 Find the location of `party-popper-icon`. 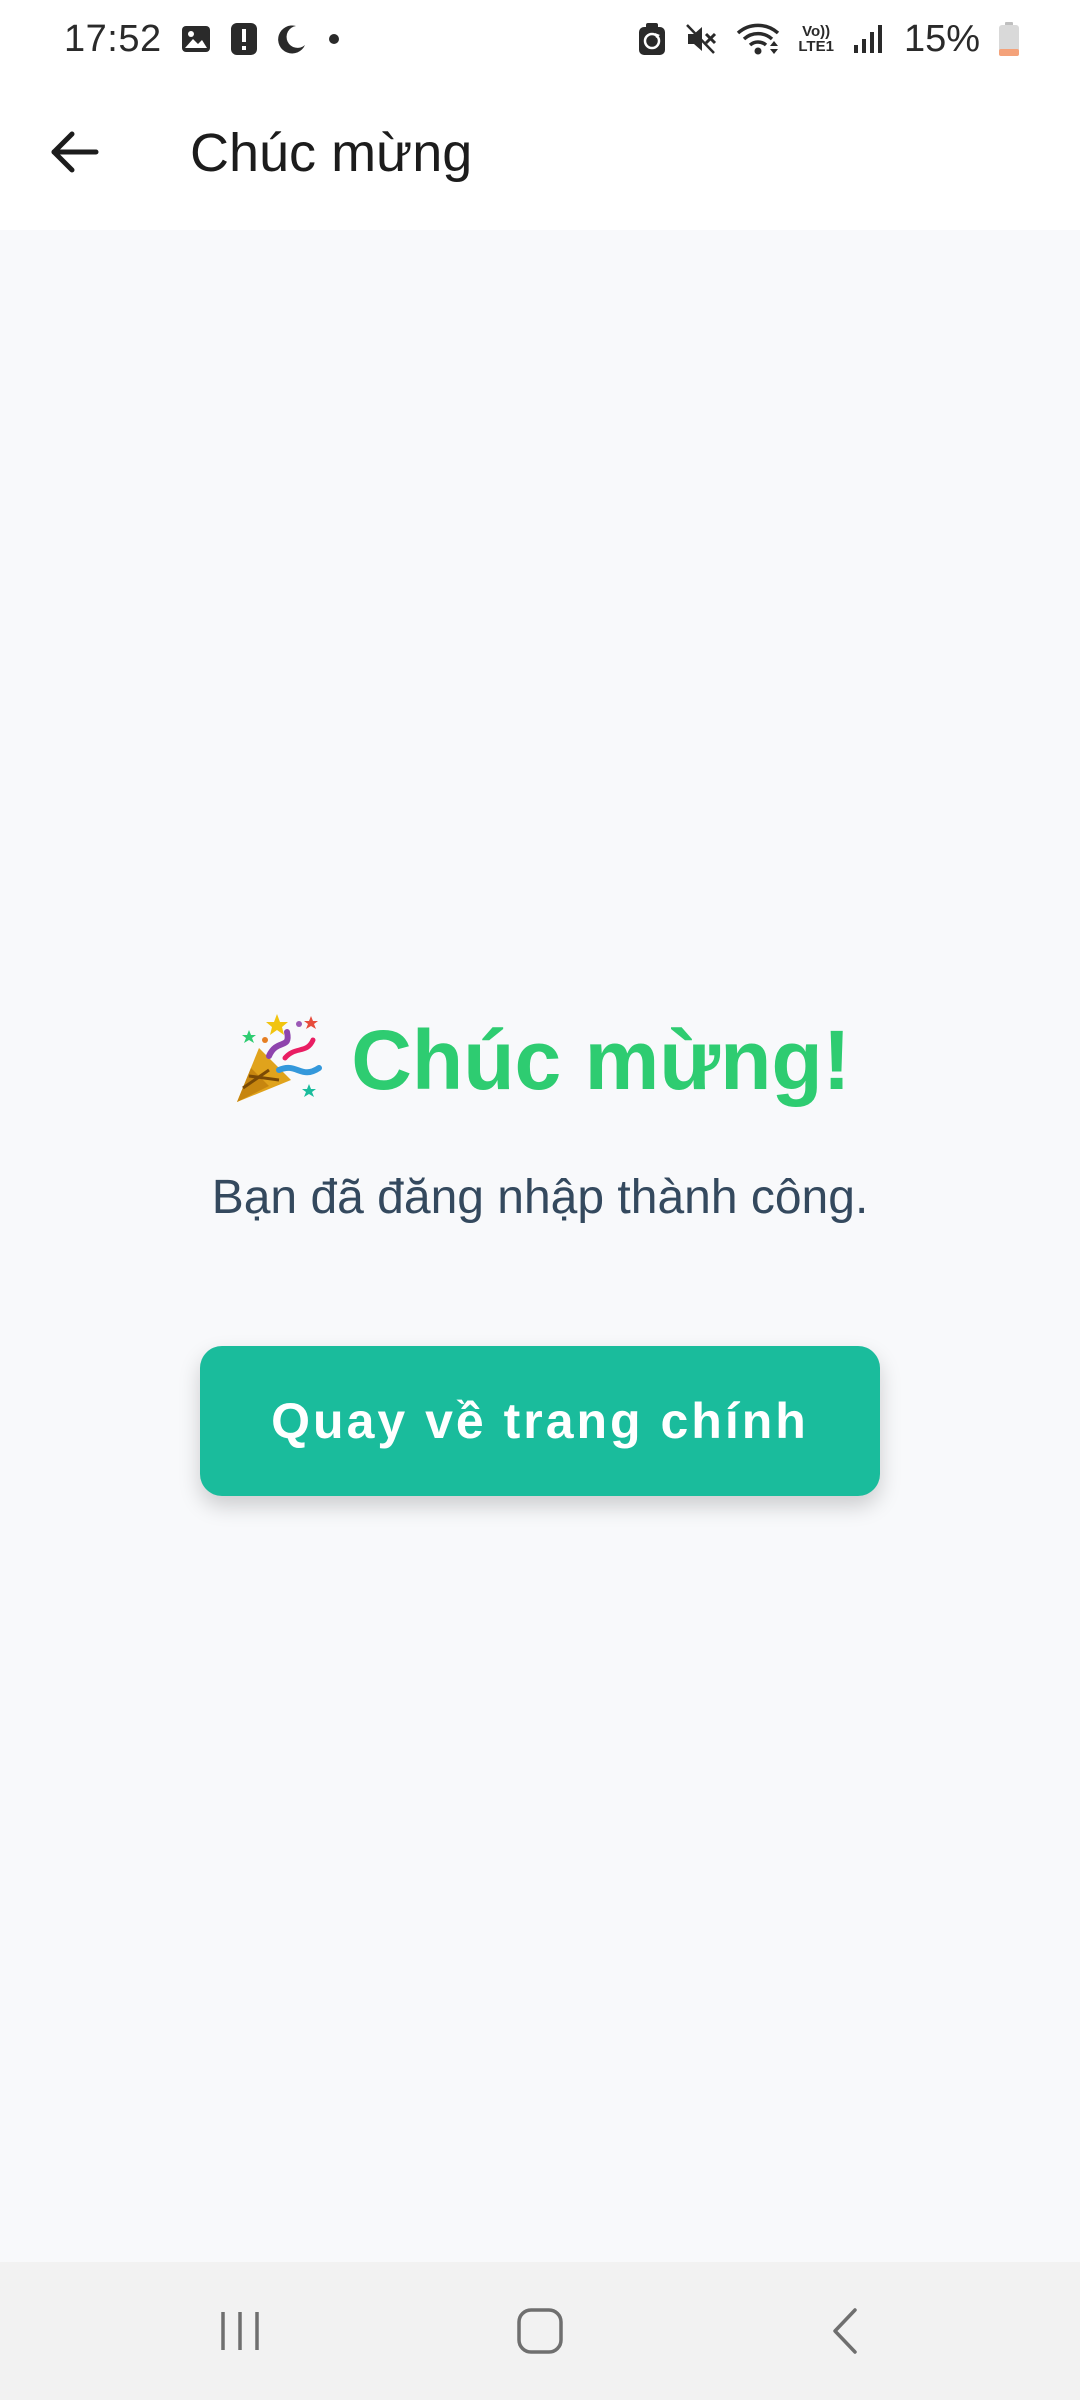

party-popper-icon is located at coordinates (279, 1060).